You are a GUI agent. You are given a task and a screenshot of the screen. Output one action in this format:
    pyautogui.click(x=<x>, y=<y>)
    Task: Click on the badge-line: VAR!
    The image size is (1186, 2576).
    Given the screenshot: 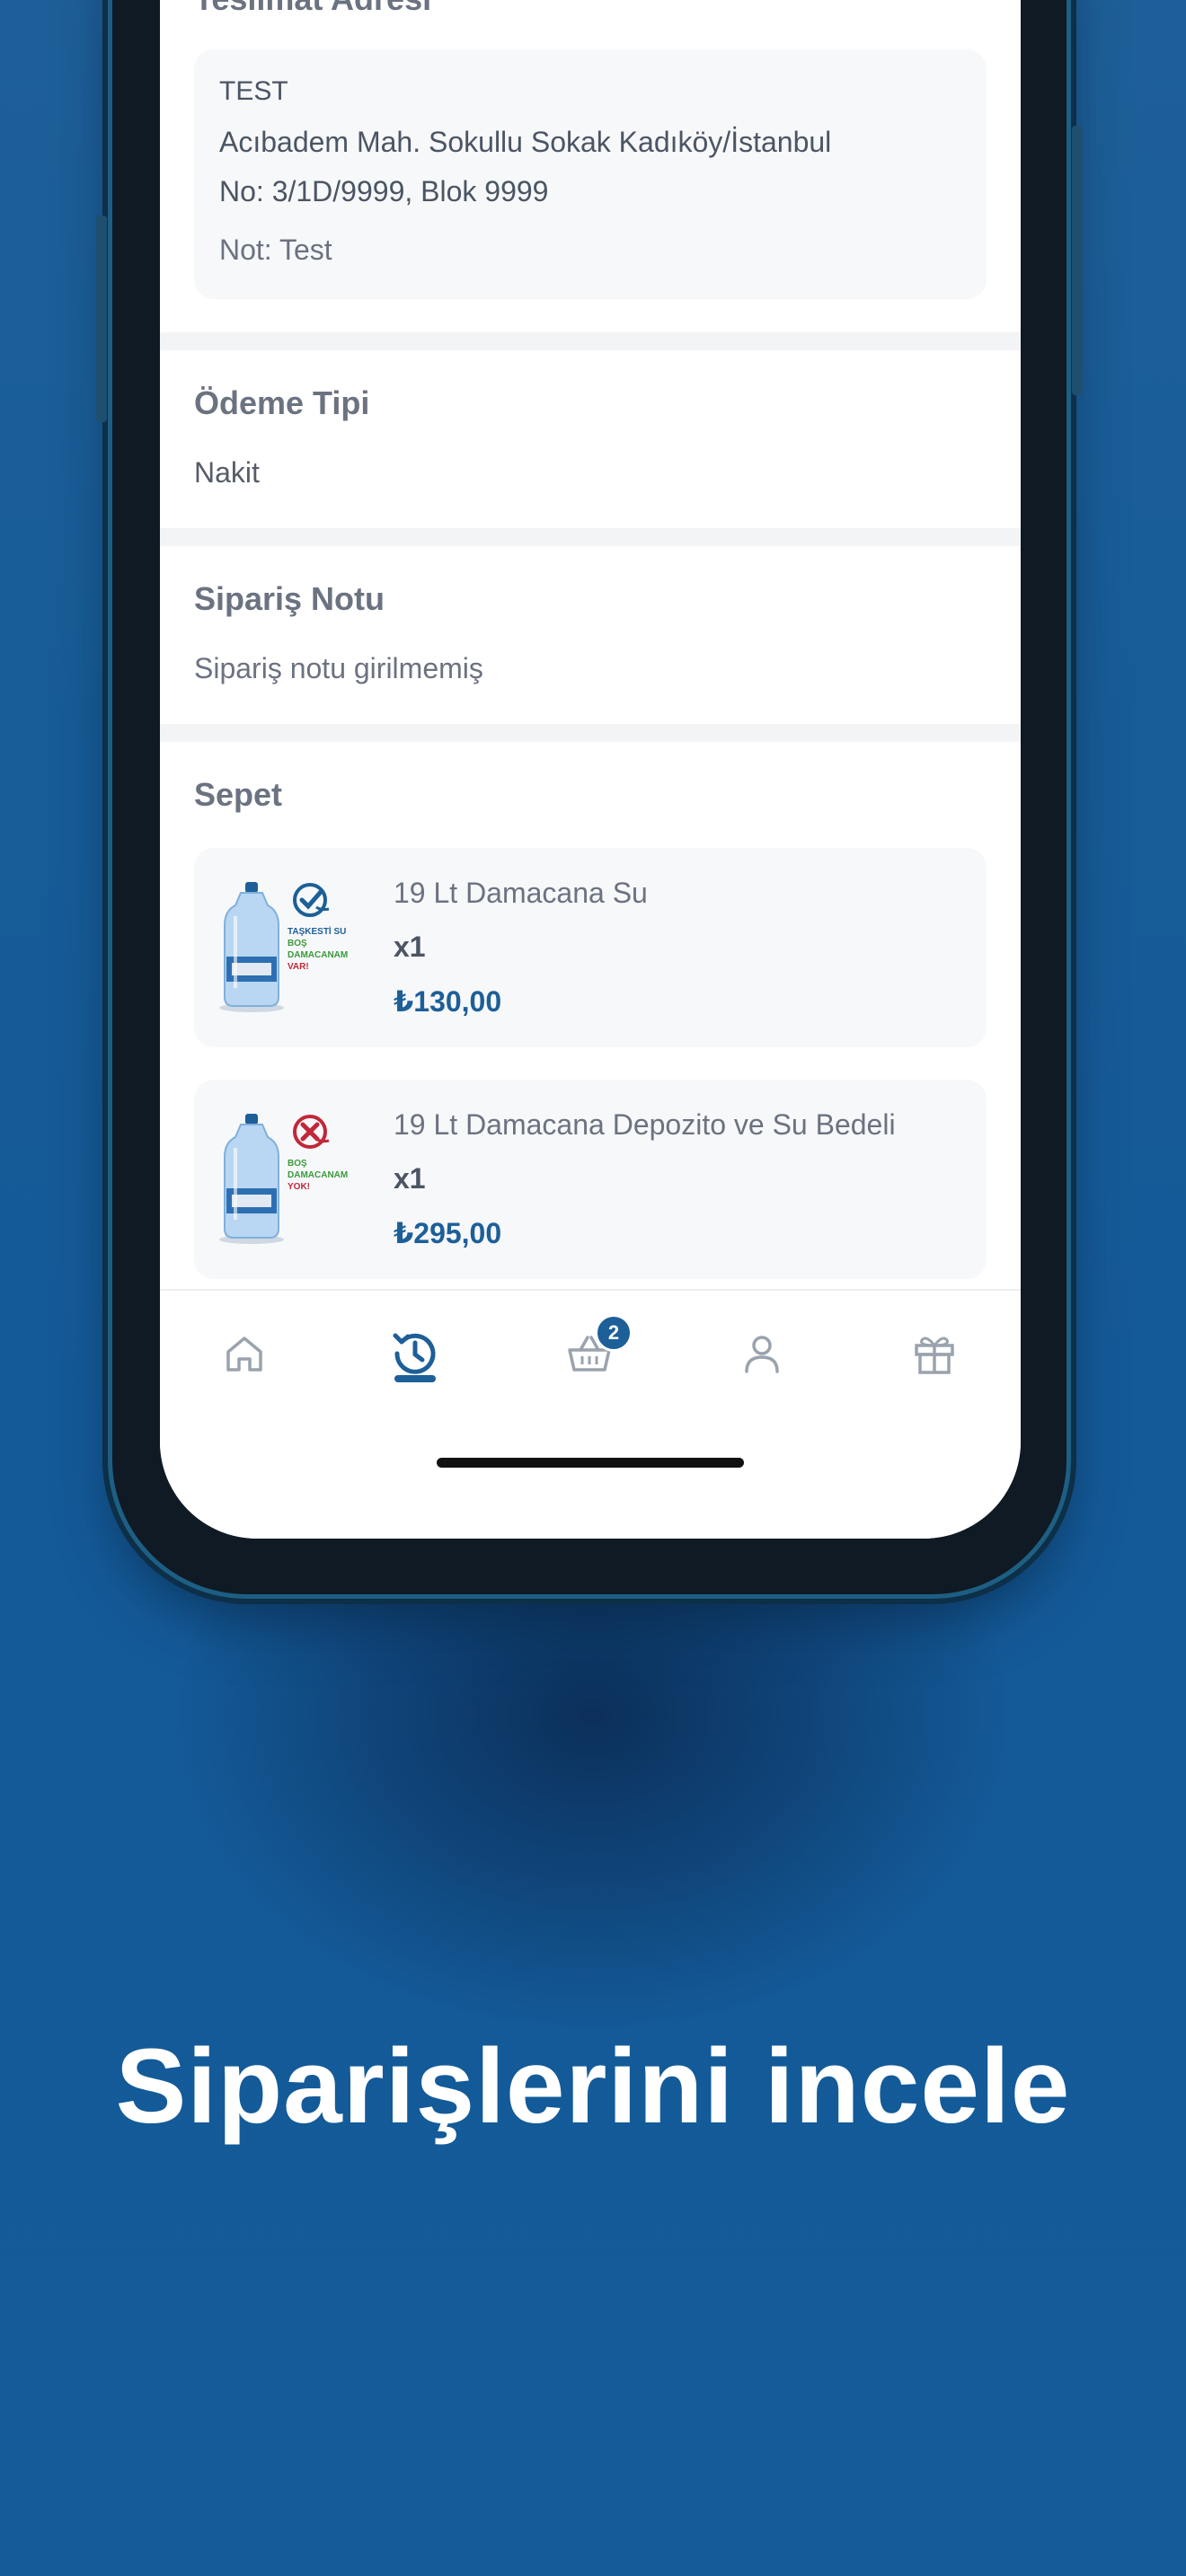 What is the action you would take?
    pyautogui.click(x=298, y=967)
    